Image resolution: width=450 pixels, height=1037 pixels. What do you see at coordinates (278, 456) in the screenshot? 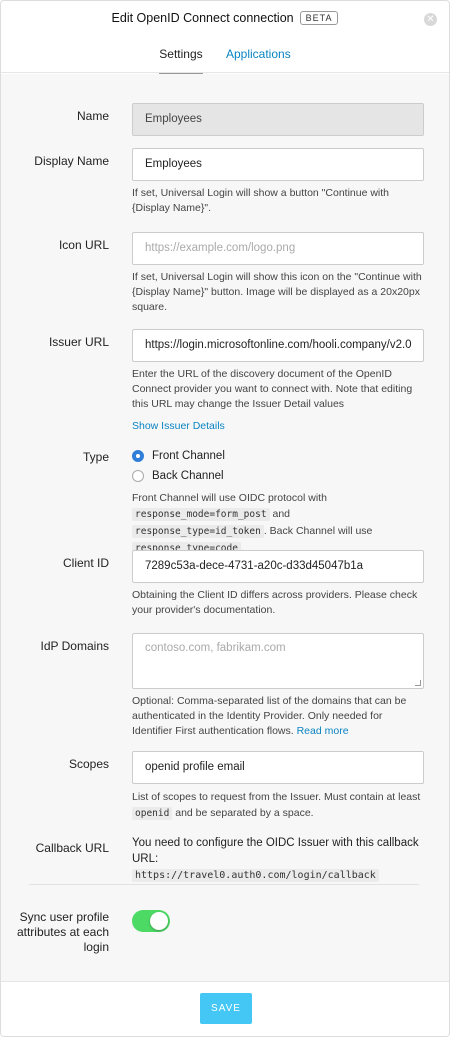
I see `front-channel-option: Front Channel` at bounding box center [278, 456].